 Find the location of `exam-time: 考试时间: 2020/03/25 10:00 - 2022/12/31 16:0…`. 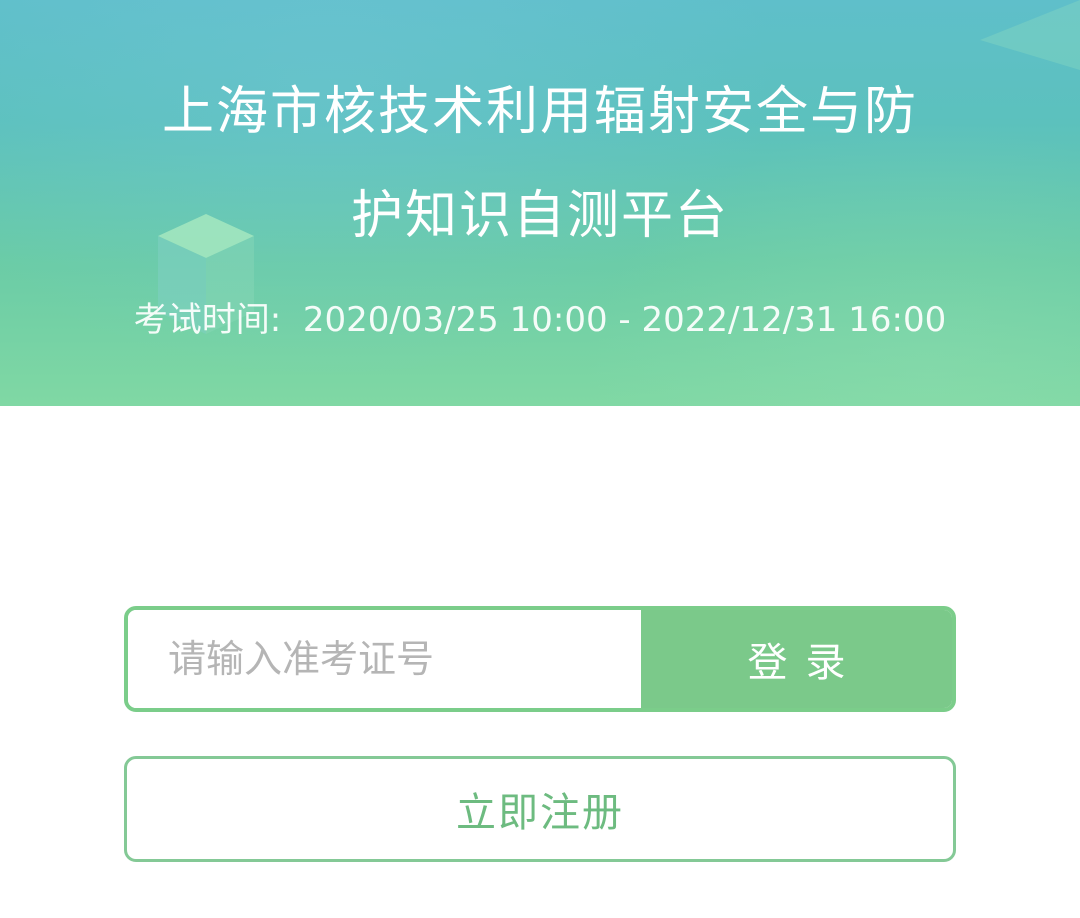

exam-time: 考试时间: 2020/03/25 10:00 - 2022/12/31 16:0… is located at coordinates (540, 320).